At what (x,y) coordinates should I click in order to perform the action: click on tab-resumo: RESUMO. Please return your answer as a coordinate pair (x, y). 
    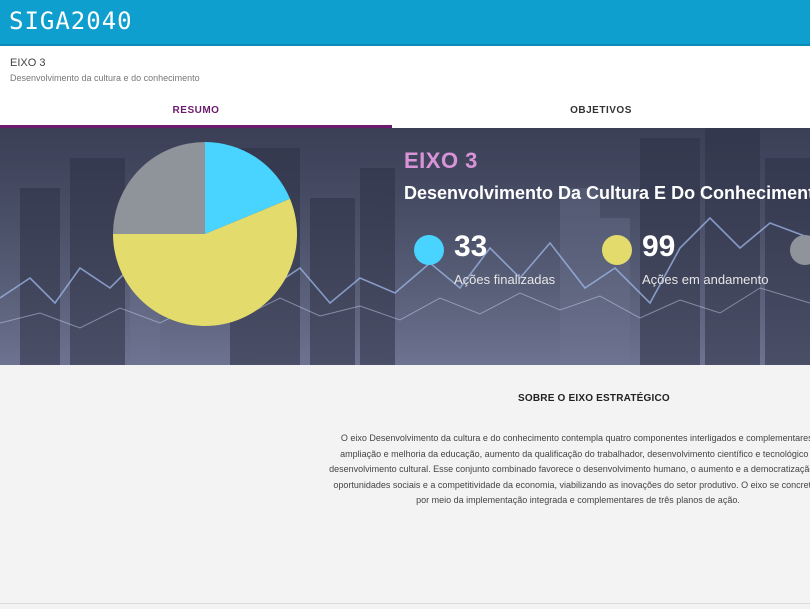
    Looking at the image, I should click on (196, 112).